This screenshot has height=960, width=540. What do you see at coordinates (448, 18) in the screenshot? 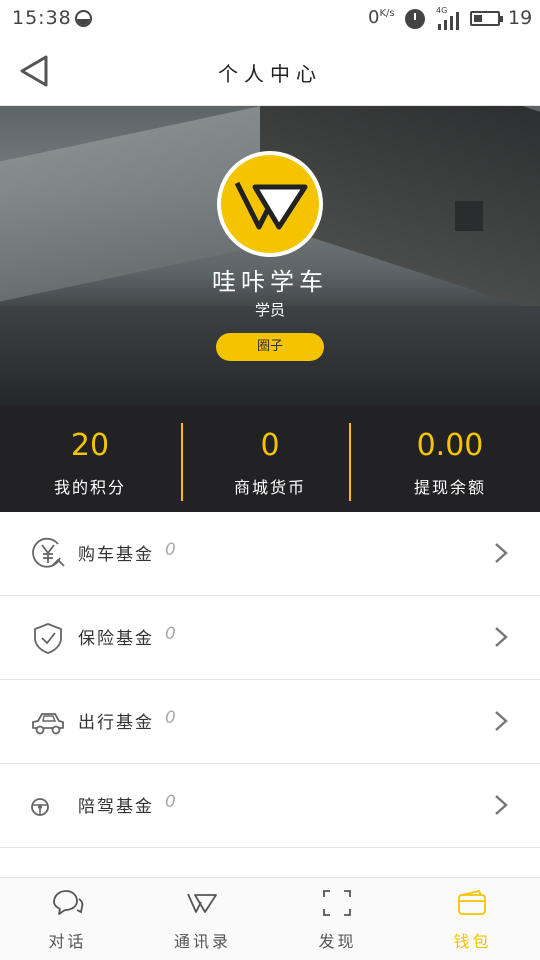
I see `signal-icon: 4G` at bounding box center [448, 18].